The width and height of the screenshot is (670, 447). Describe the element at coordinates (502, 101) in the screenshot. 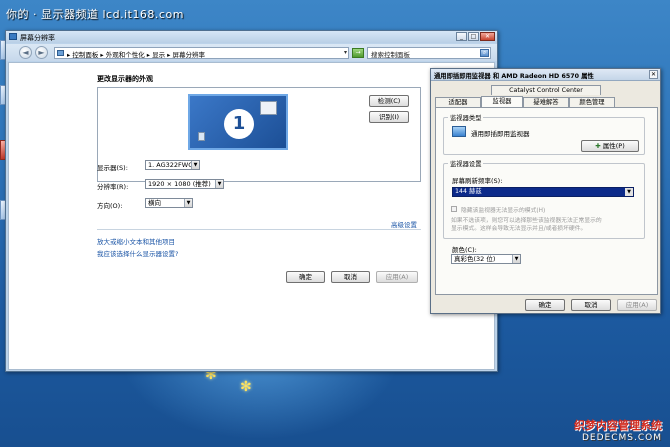

I see `tab-monitor: 监视器` at that location.